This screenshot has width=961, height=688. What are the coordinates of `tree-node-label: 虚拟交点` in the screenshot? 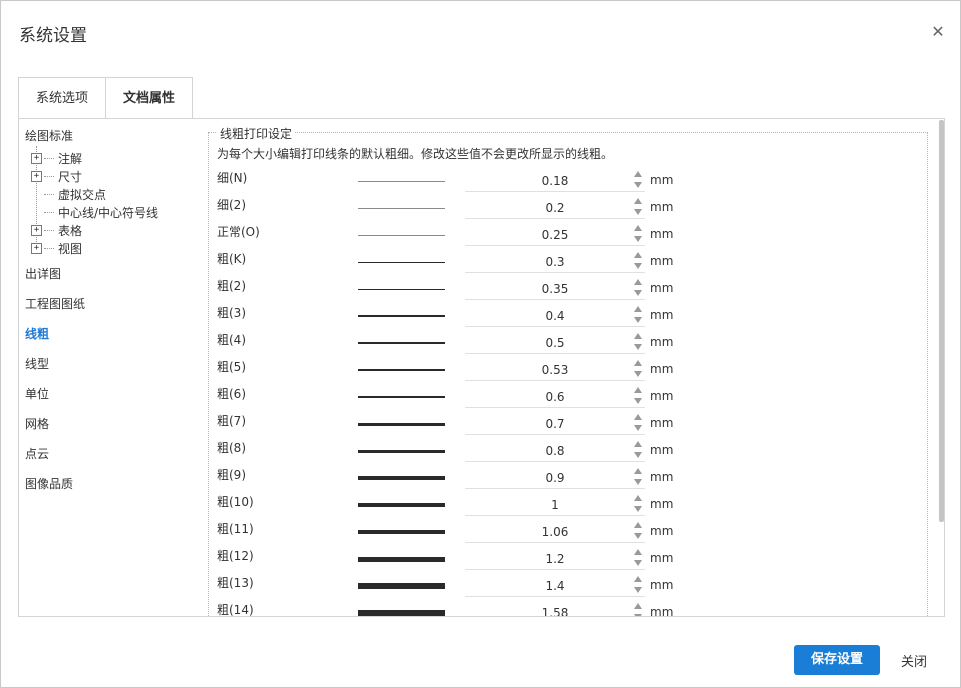 It's located at (82, 194).